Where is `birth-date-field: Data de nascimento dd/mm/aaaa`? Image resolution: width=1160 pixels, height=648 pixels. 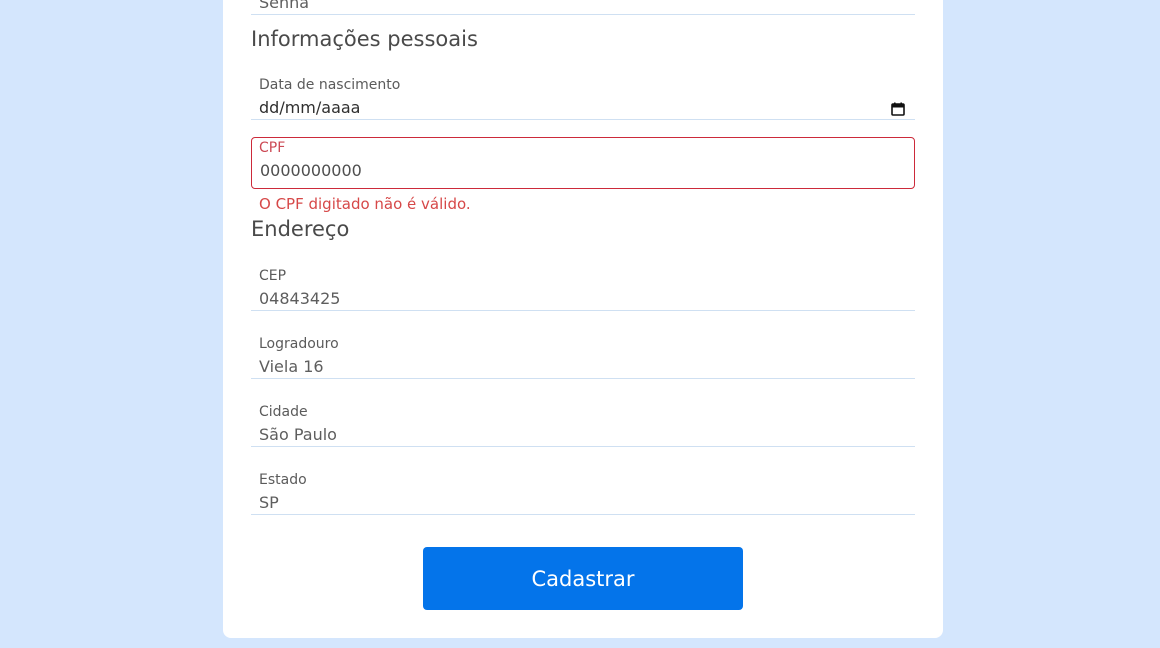 birth-date-field: Data de nascimento dd/mm/aaaa is located at coordinates (583, 94).